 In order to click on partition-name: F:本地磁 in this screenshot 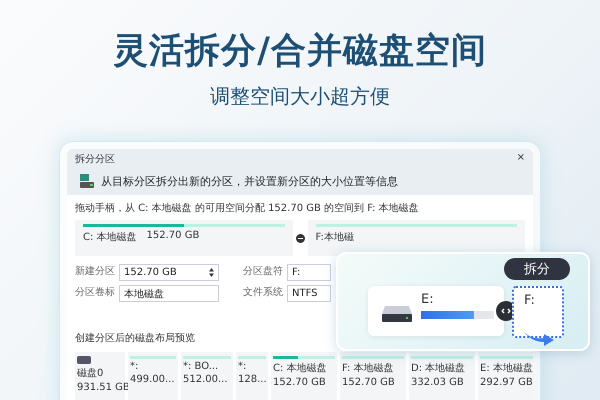, I will do `click(335, 237)`.